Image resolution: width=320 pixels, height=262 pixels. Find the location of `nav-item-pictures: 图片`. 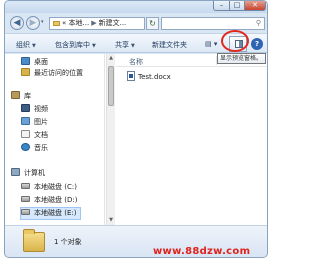

nav-item-pictures: 图片 is located at coordinates (34, 122).